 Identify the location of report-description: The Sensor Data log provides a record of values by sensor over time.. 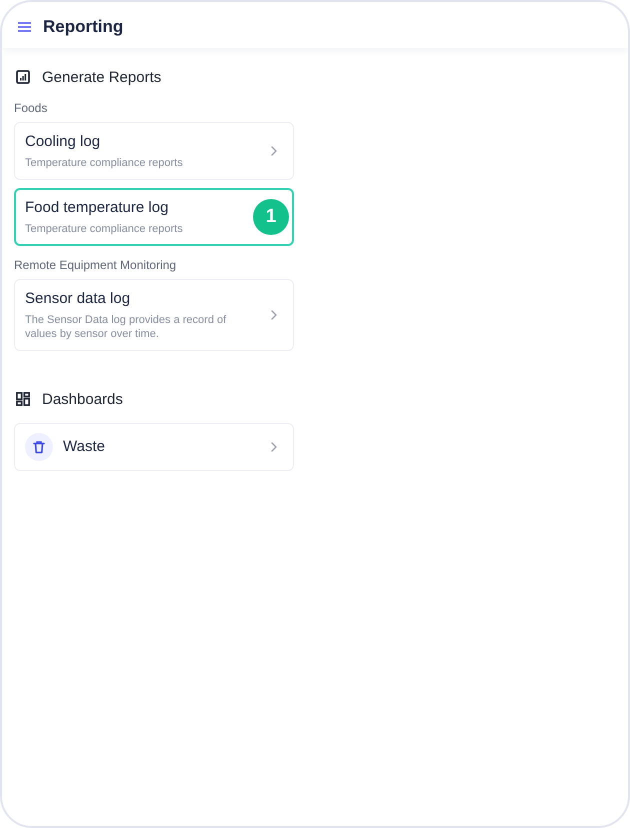
(126, 327).